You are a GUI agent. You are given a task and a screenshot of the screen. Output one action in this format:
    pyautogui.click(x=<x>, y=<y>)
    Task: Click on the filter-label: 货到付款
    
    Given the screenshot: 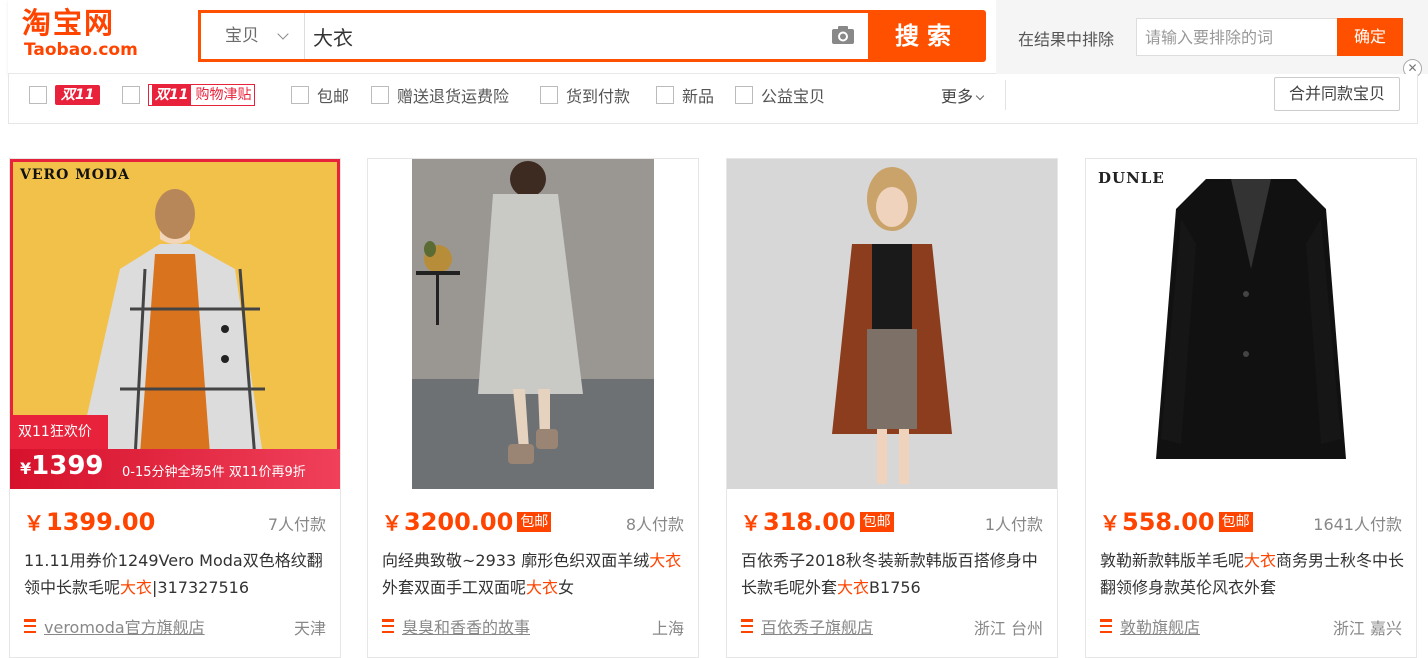 What is the action you would take?
    pyautogui.click(x=598, y=96)
    